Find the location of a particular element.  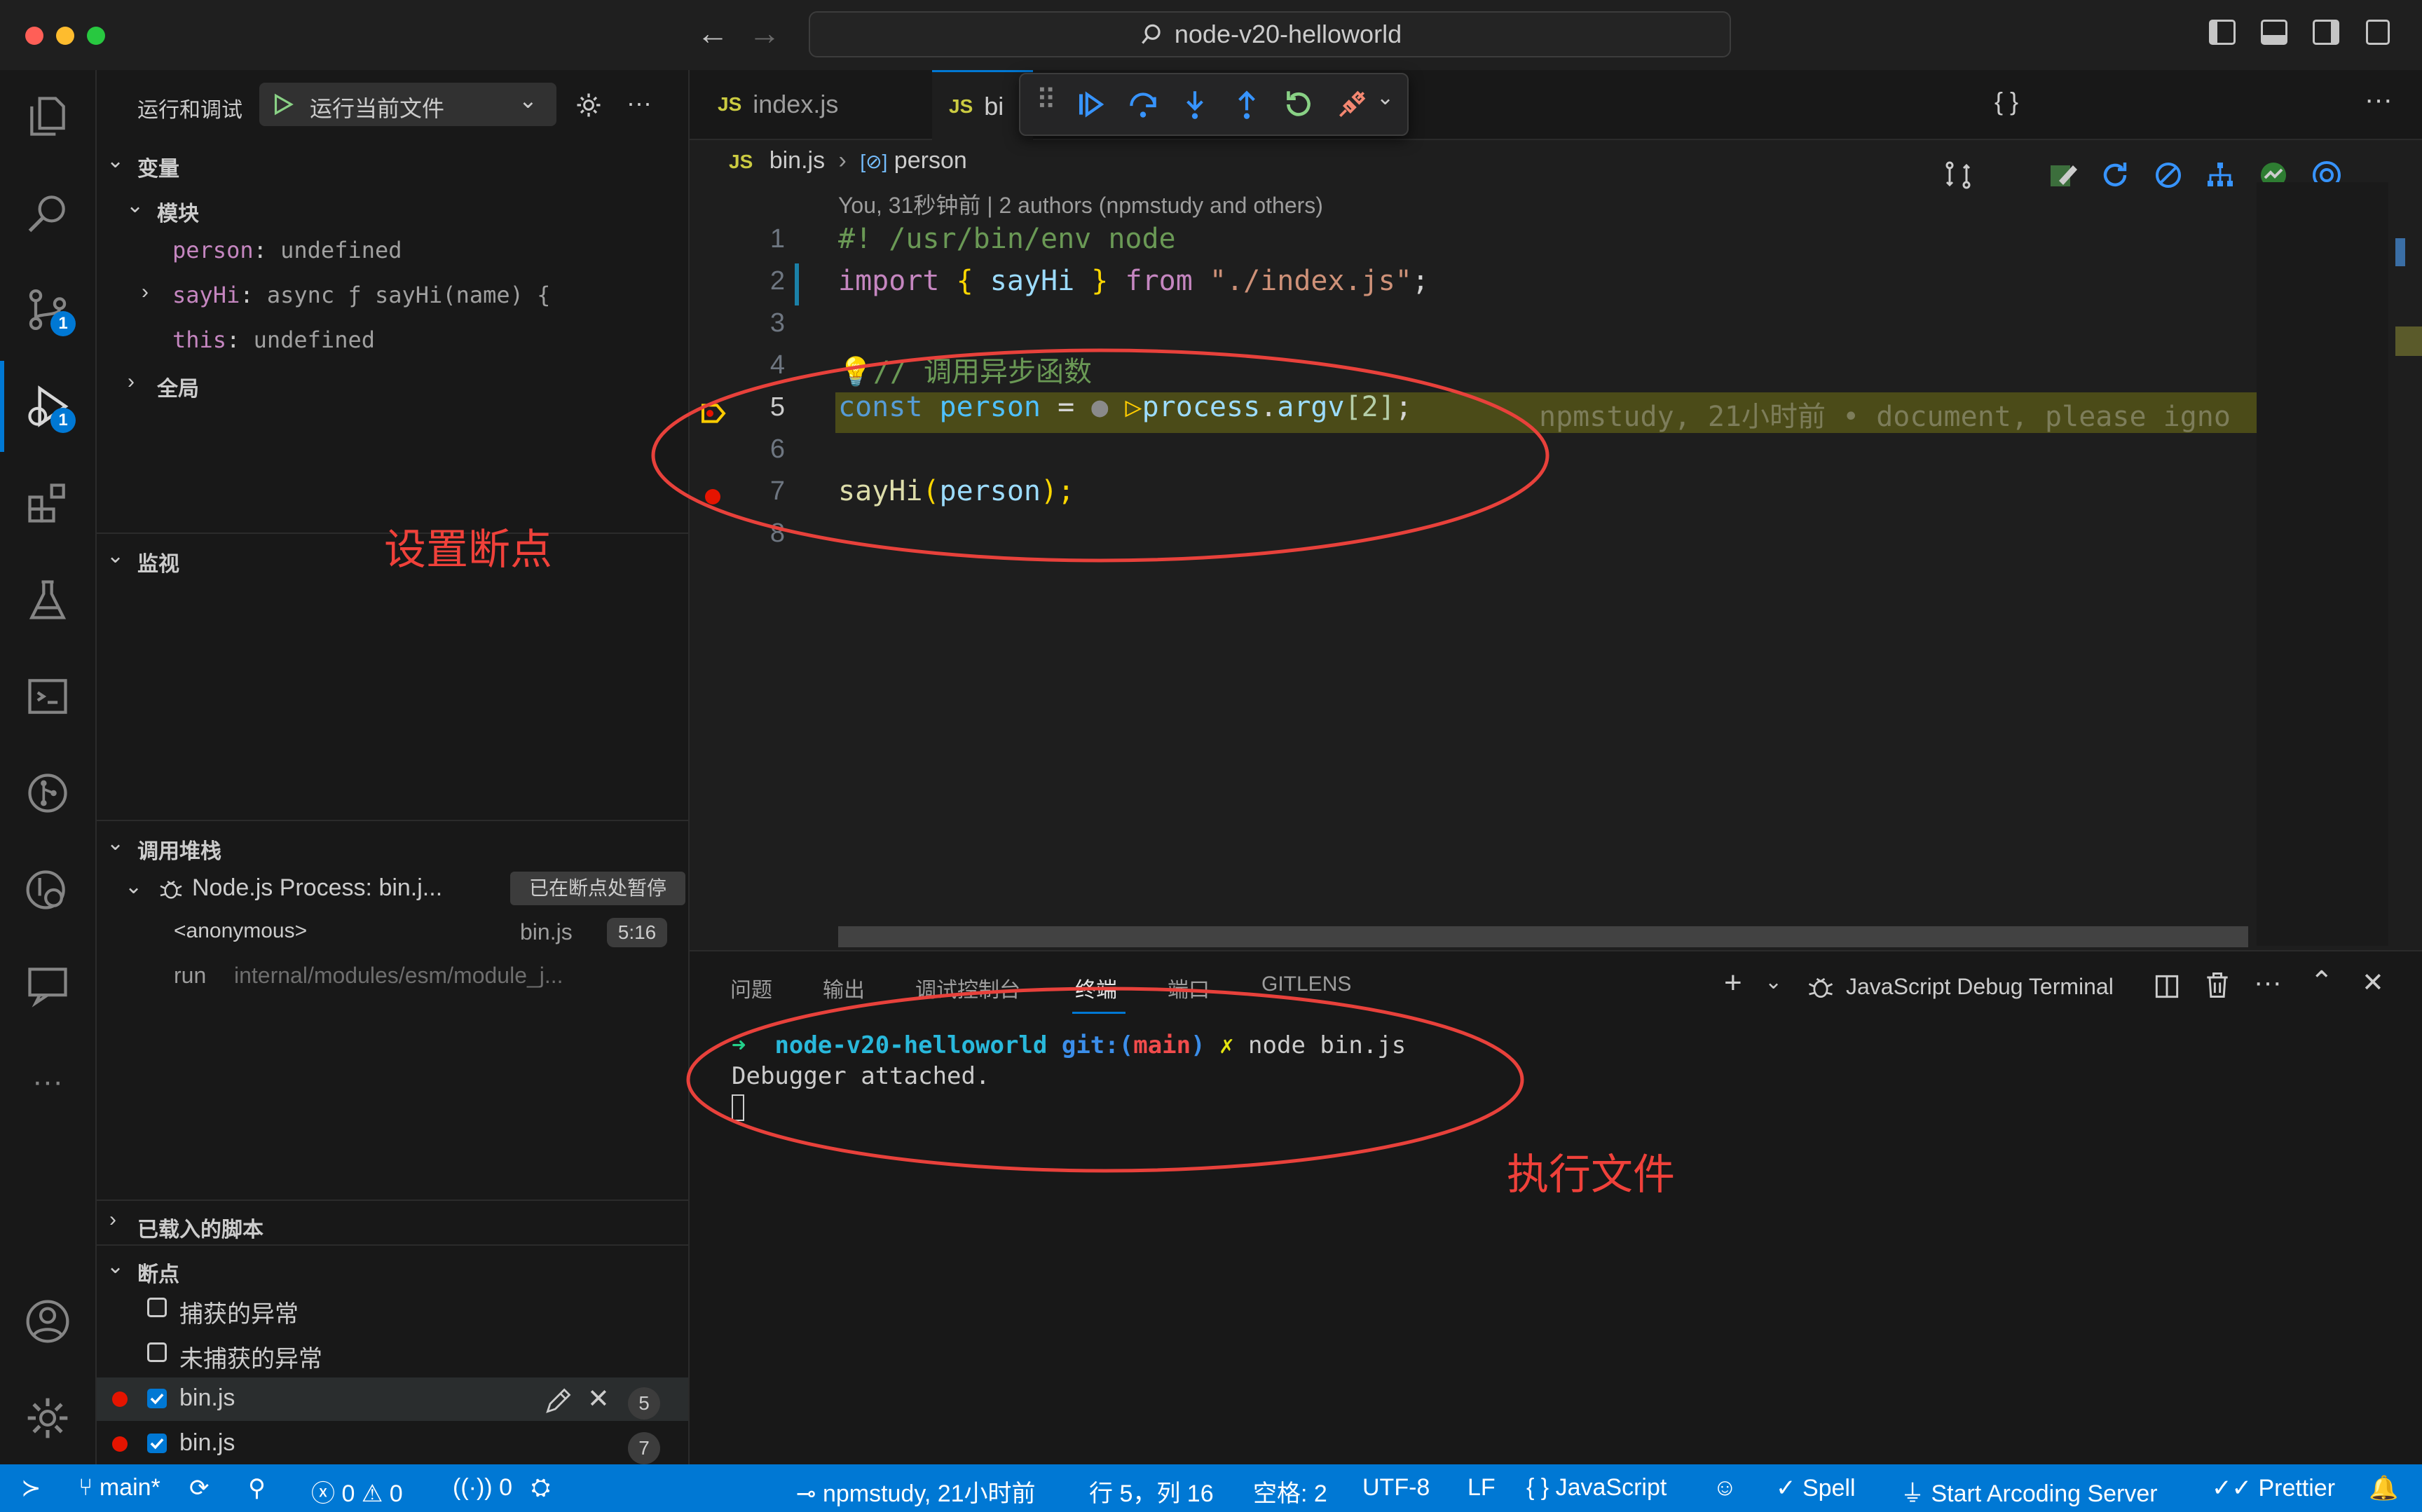

extensions-icon is located at coordinates (48, 503).